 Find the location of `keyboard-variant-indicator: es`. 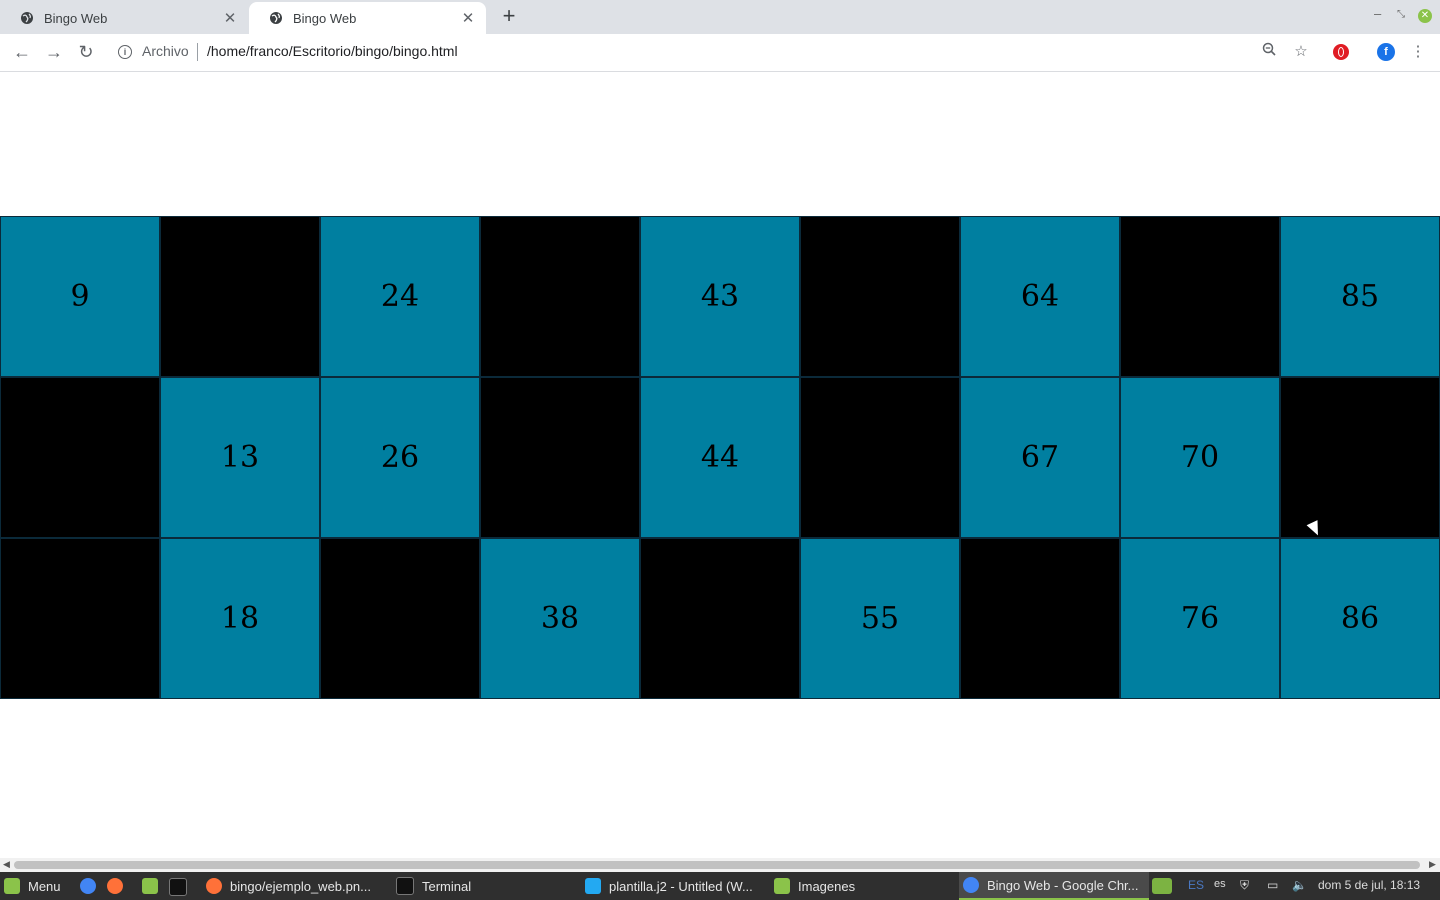

keyboard-variant-indicator: es is located at coordinates (1220, 884).